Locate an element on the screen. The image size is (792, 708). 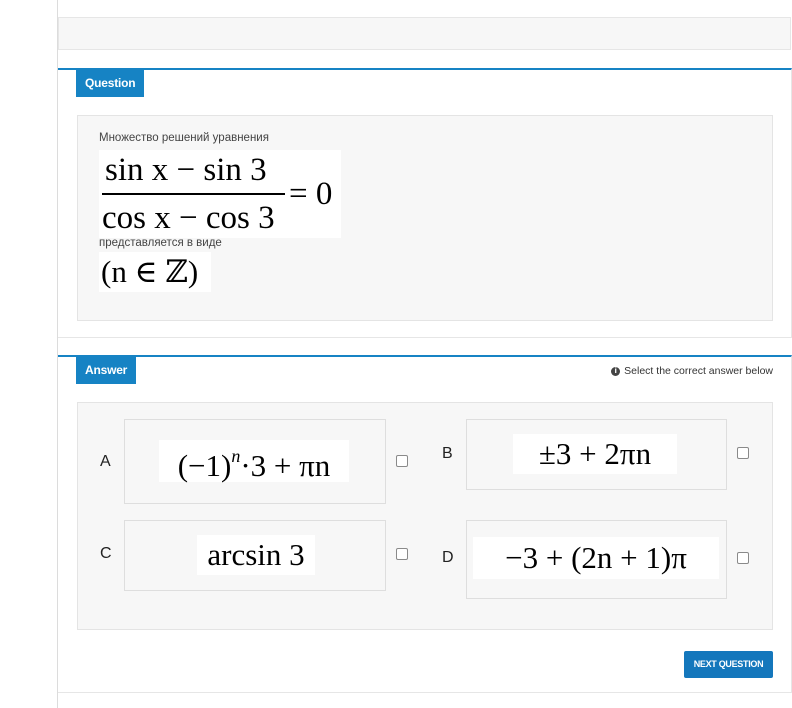
equation-equals: = 0 is located at coordinates (311, 194).